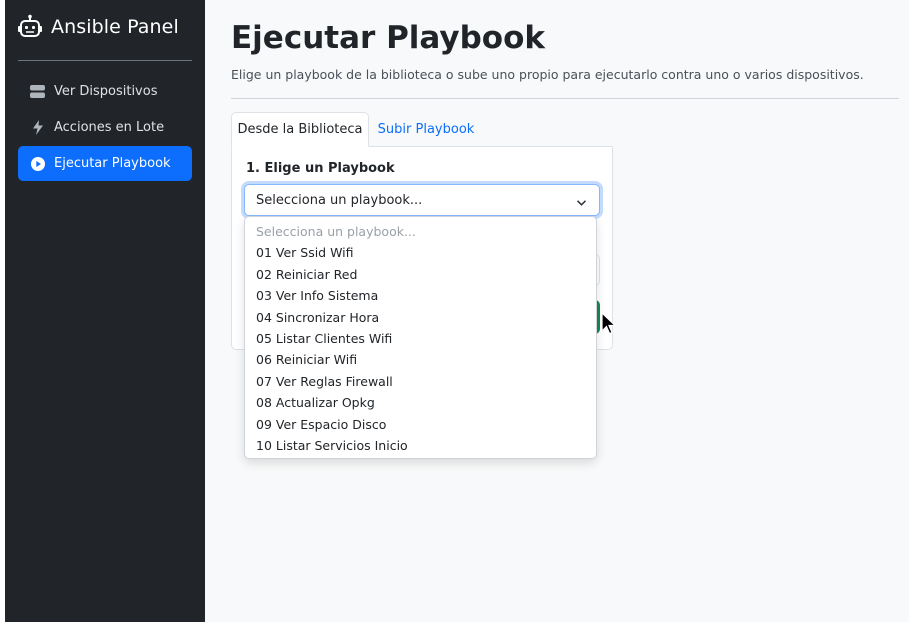 The height and width of the screenshot is (622, 909). Describe the element at coordinates (30, 27) in the screenshot. I see `robot-icon` at that location.